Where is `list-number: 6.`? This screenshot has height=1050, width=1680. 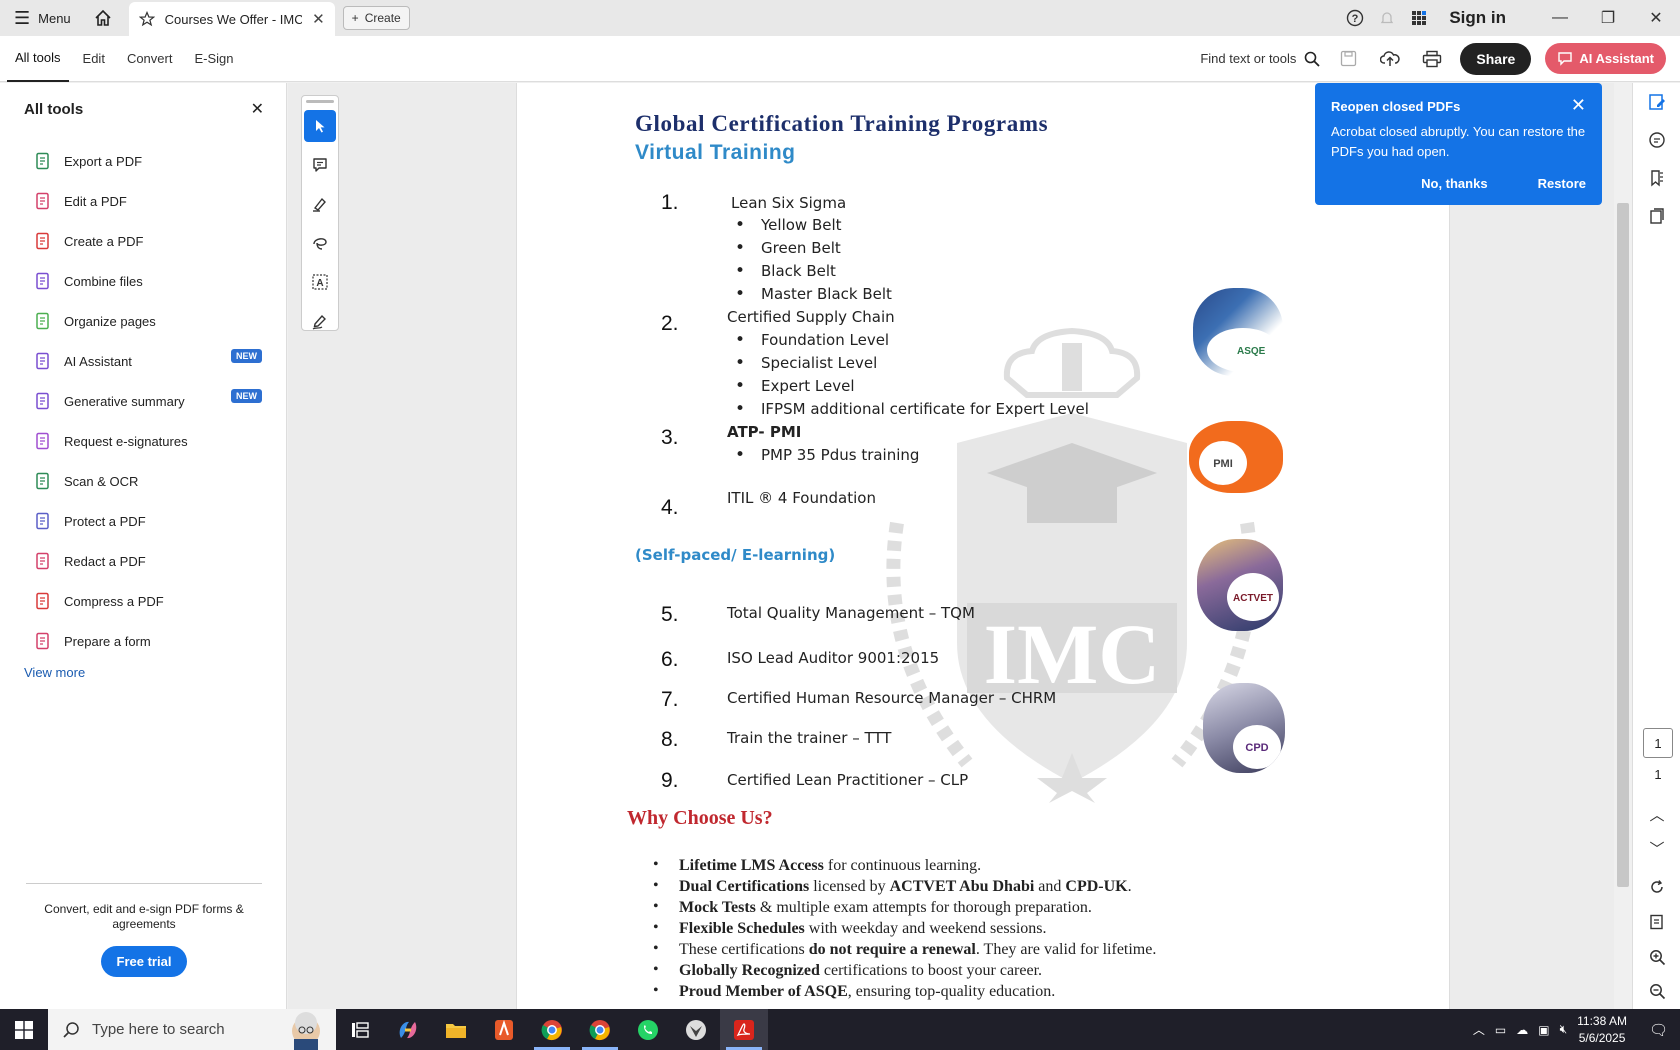 list-number: 6. is located at coordinates (670, 659).